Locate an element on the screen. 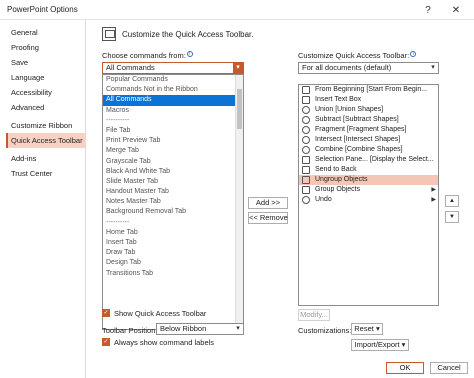  customize-toolbar-text: Customize Quick Access Toolbar: is located at coordinates (354, 55).